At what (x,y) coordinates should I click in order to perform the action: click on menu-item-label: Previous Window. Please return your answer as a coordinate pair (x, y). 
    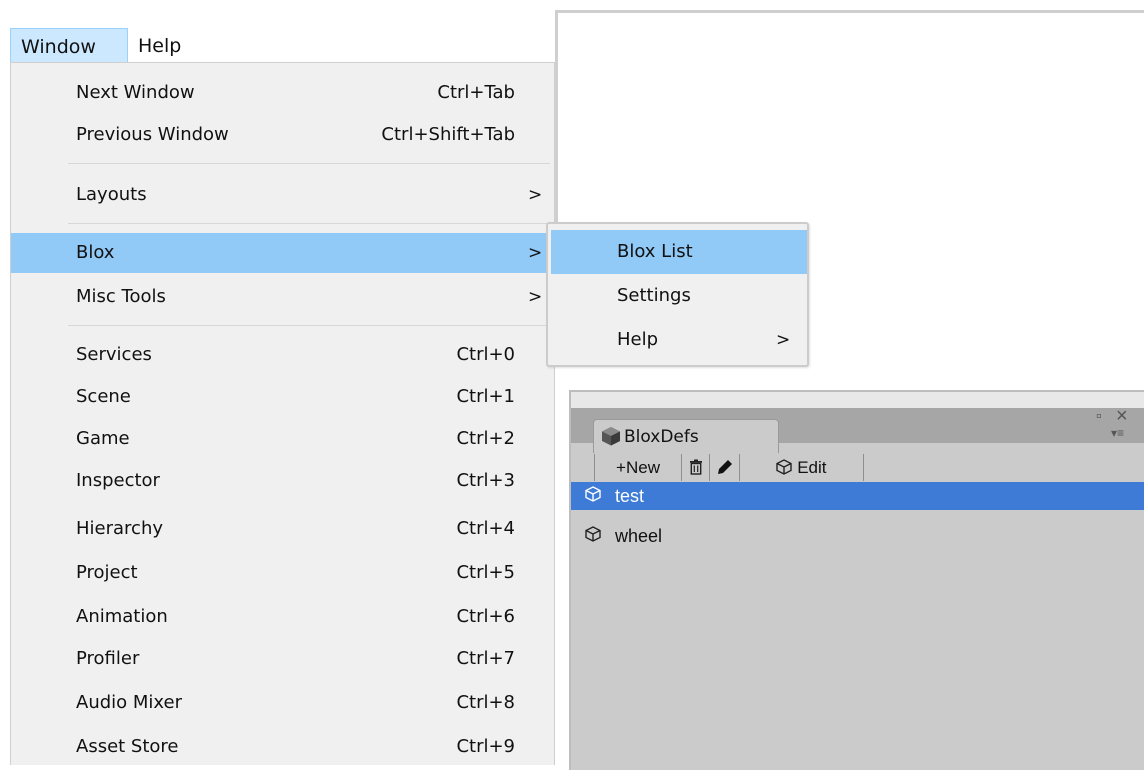
    Looking at the image, I should click on (152, 134).